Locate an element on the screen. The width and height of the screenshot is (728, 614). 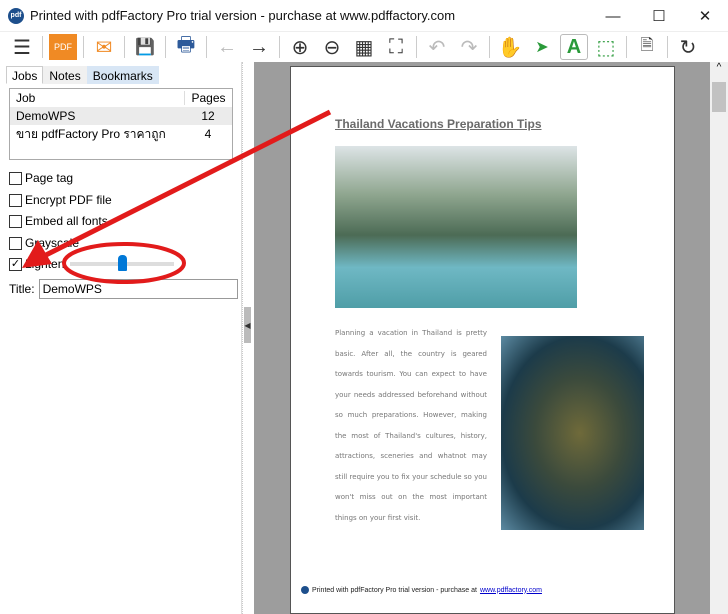
watermark-line2: REVIEW is located at coordinates (86, 548).